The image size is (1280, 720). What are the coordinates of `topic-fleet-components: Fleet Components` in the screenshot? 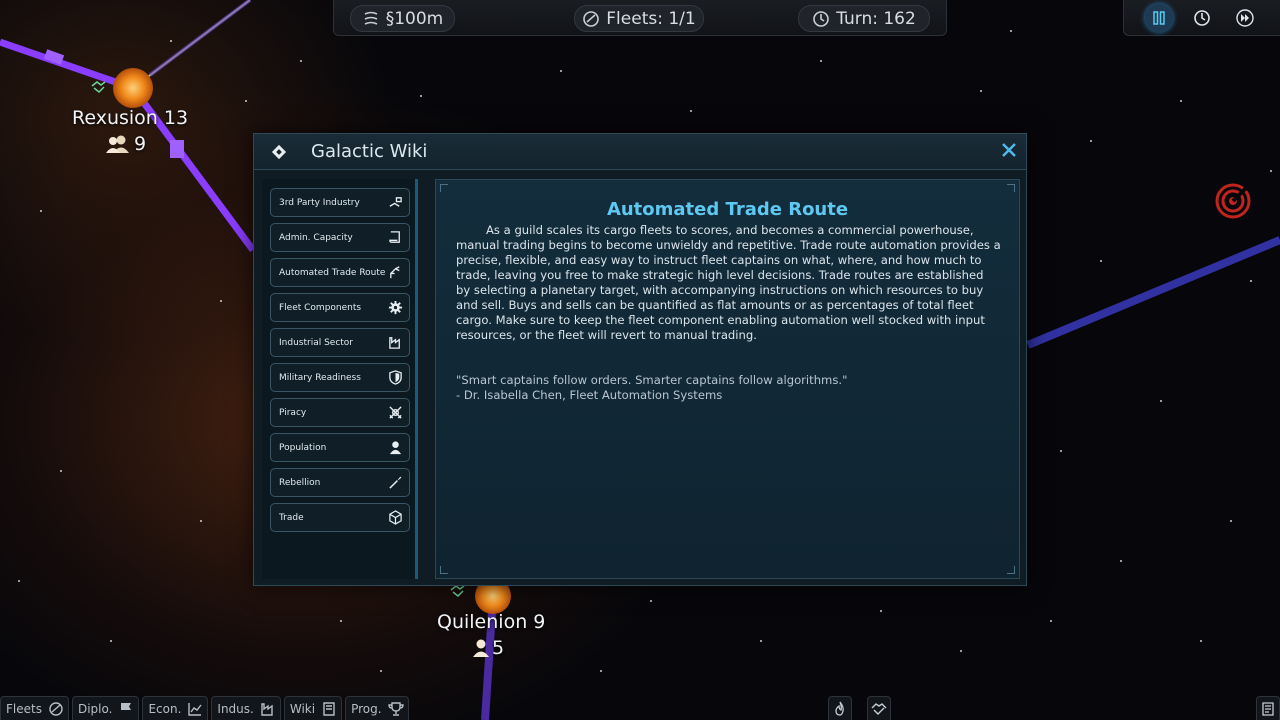 It's located at (340, 307).